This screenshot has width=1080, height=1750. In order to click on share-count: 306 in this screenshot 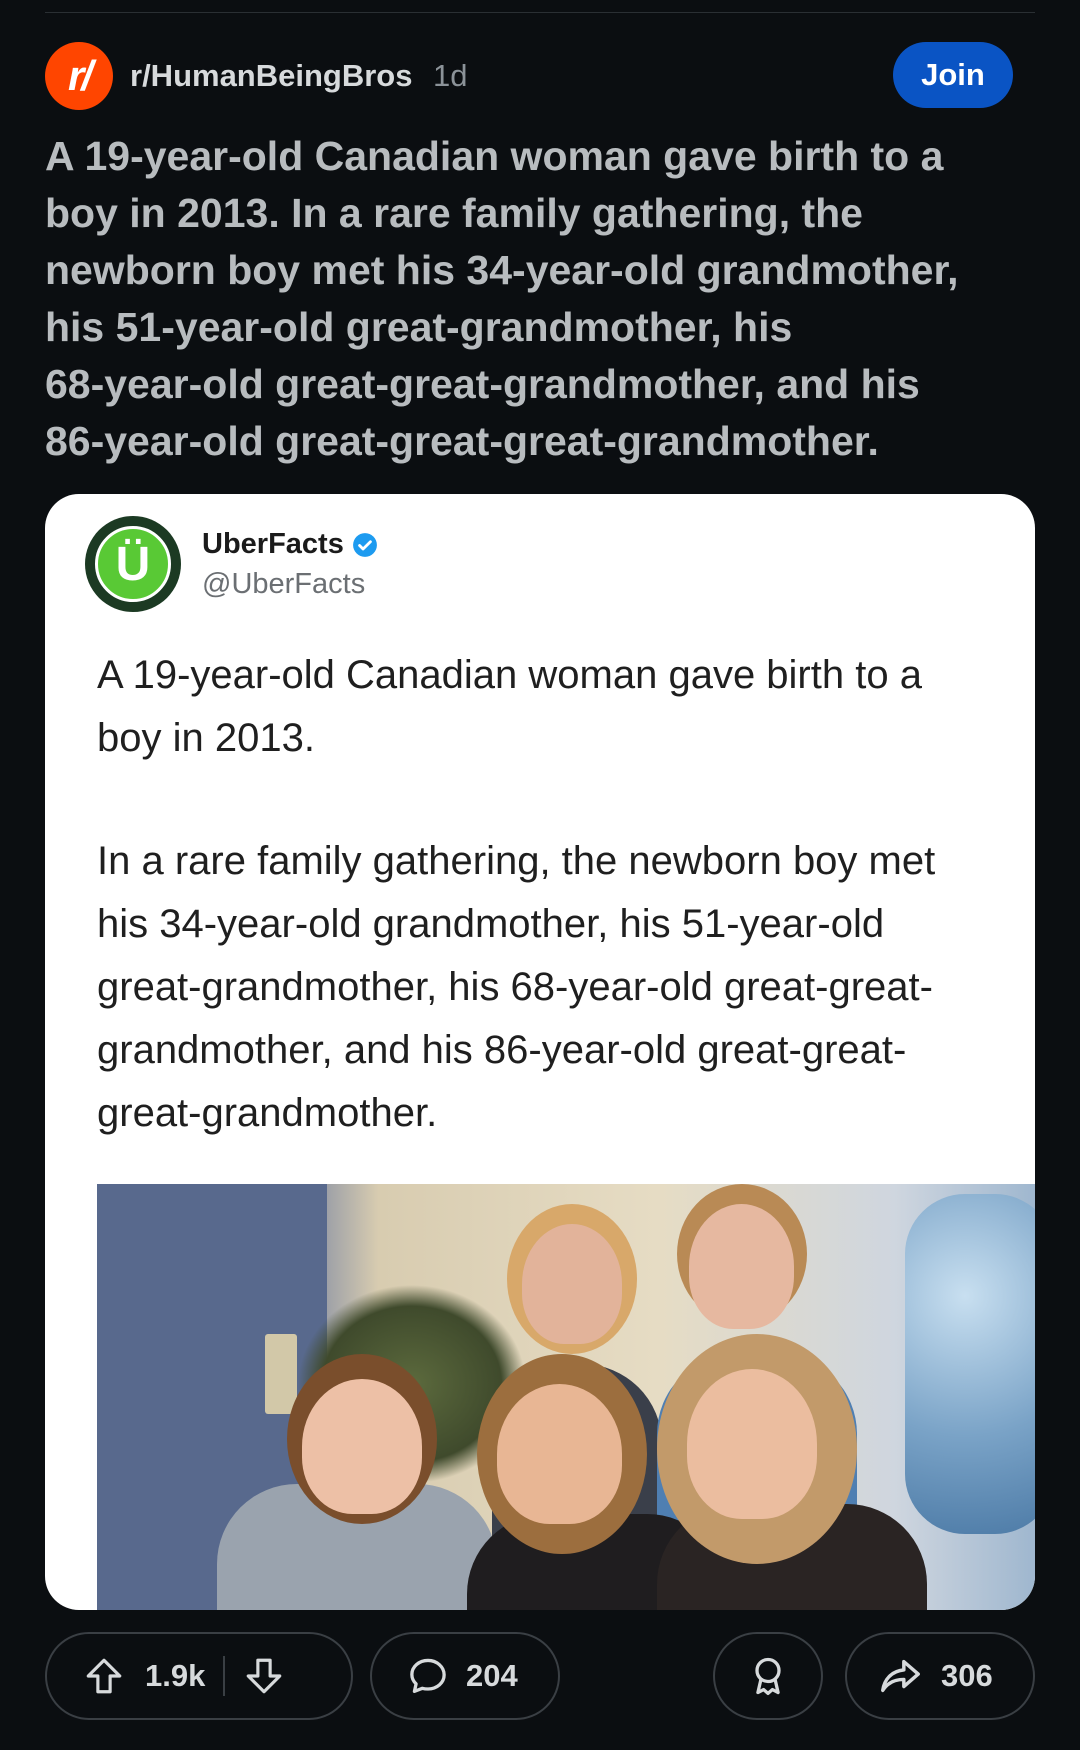, I will do `click(967, 1675)`.